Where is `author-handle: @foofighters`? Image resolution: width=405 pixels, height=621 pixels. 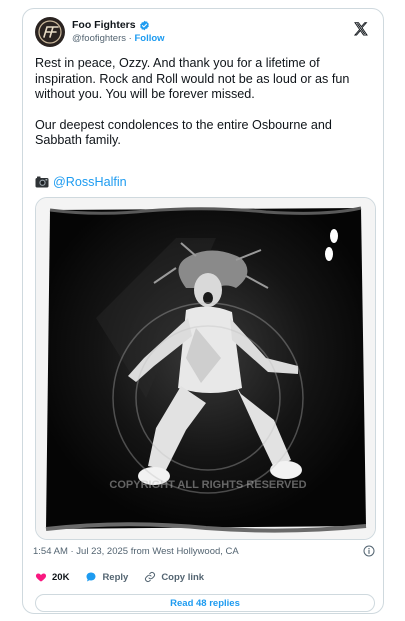
author-handle: @foofighters is located at coordinates (99, 38).